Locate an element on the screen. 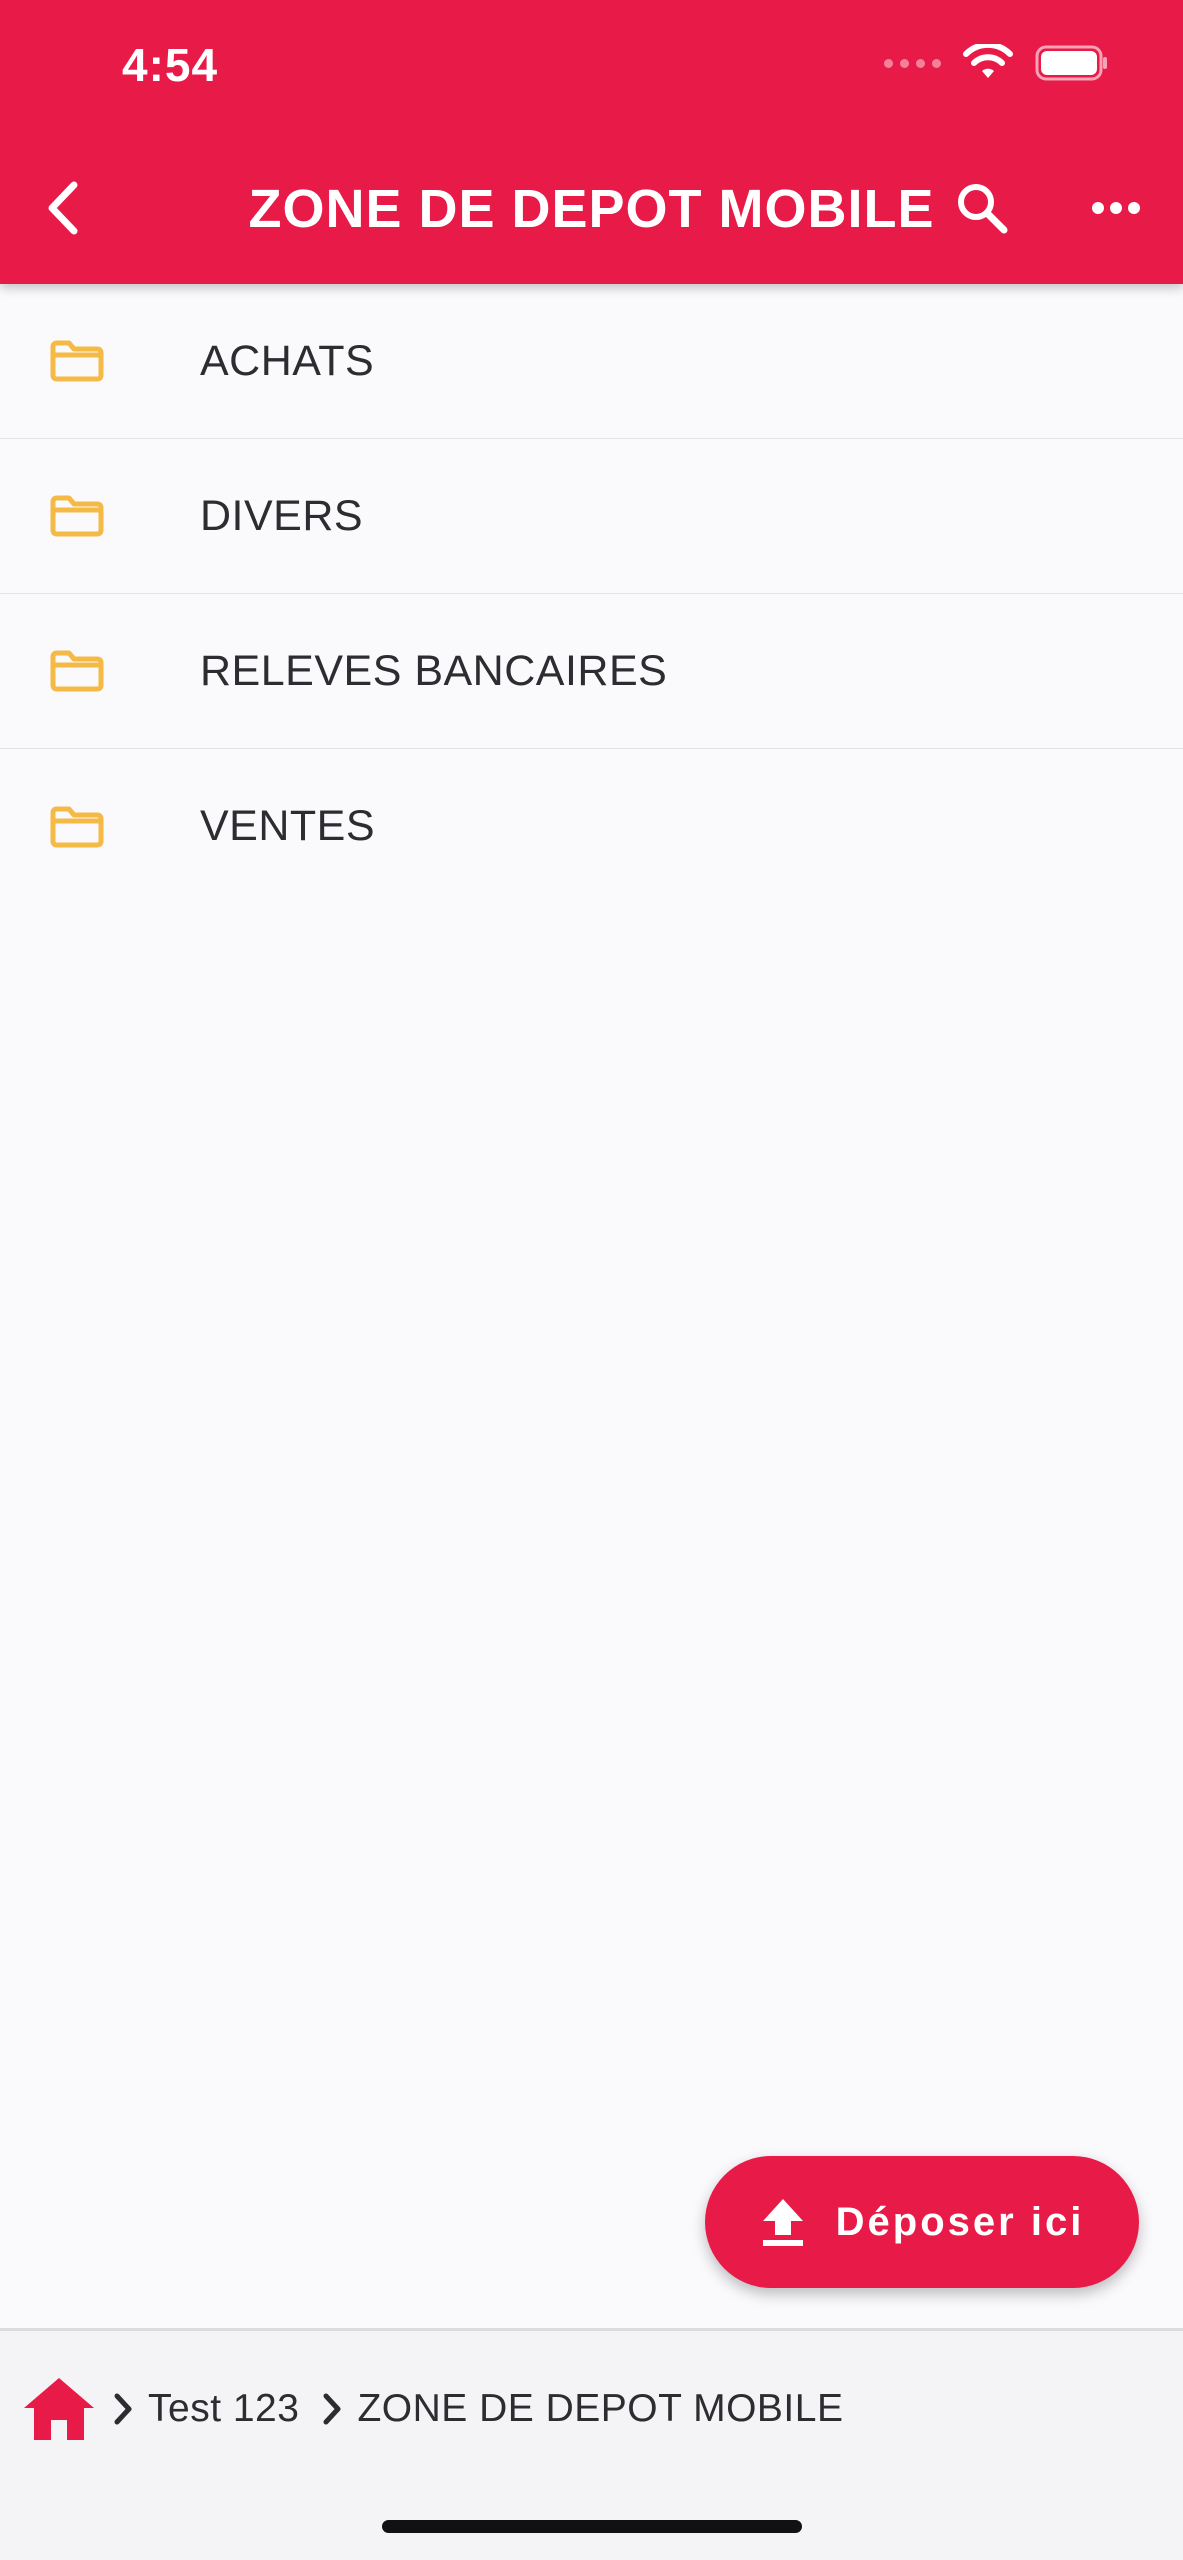  chevron-left-icon is located at coordinates (63, 208).